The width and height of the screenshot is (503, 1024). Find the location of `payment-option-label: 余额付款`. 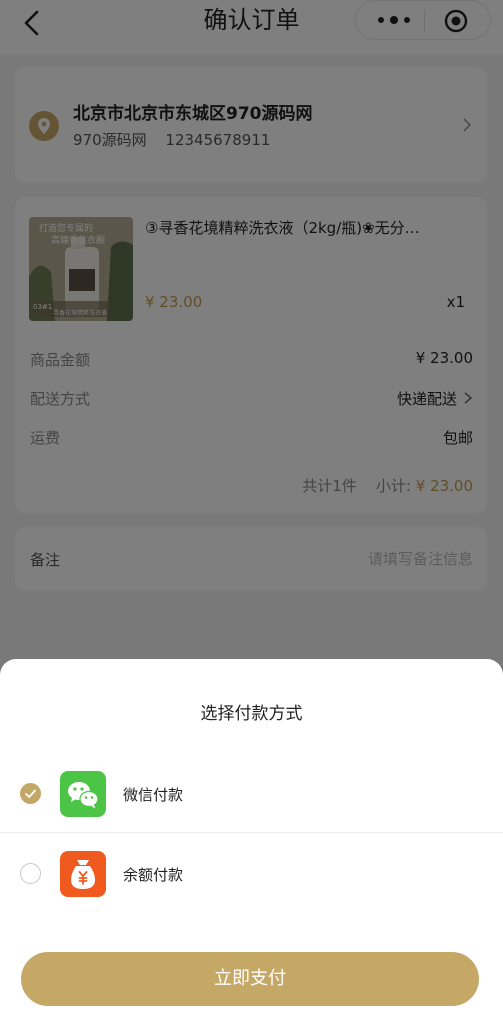

payment-option-label: 余额付款 is located at coordinates (153, 875).